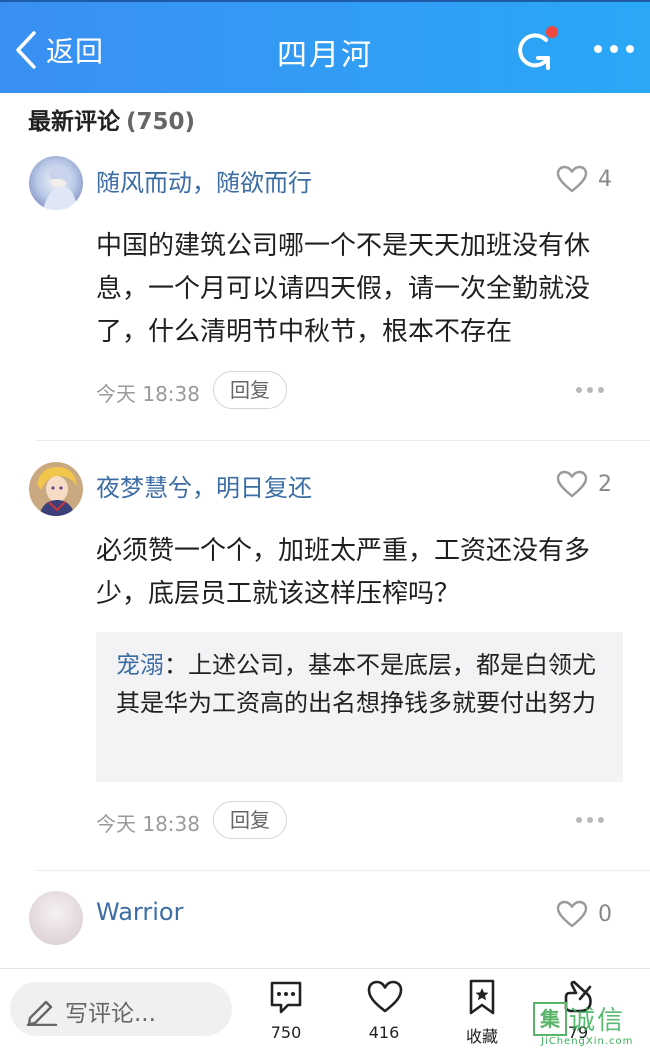 This screenshot has height=1050, width=650. What do you see at coordinates (204, 180) in the screenshot?
I see `comment-username: 随风而动，随欲而行` at bounding box center [204, 180].